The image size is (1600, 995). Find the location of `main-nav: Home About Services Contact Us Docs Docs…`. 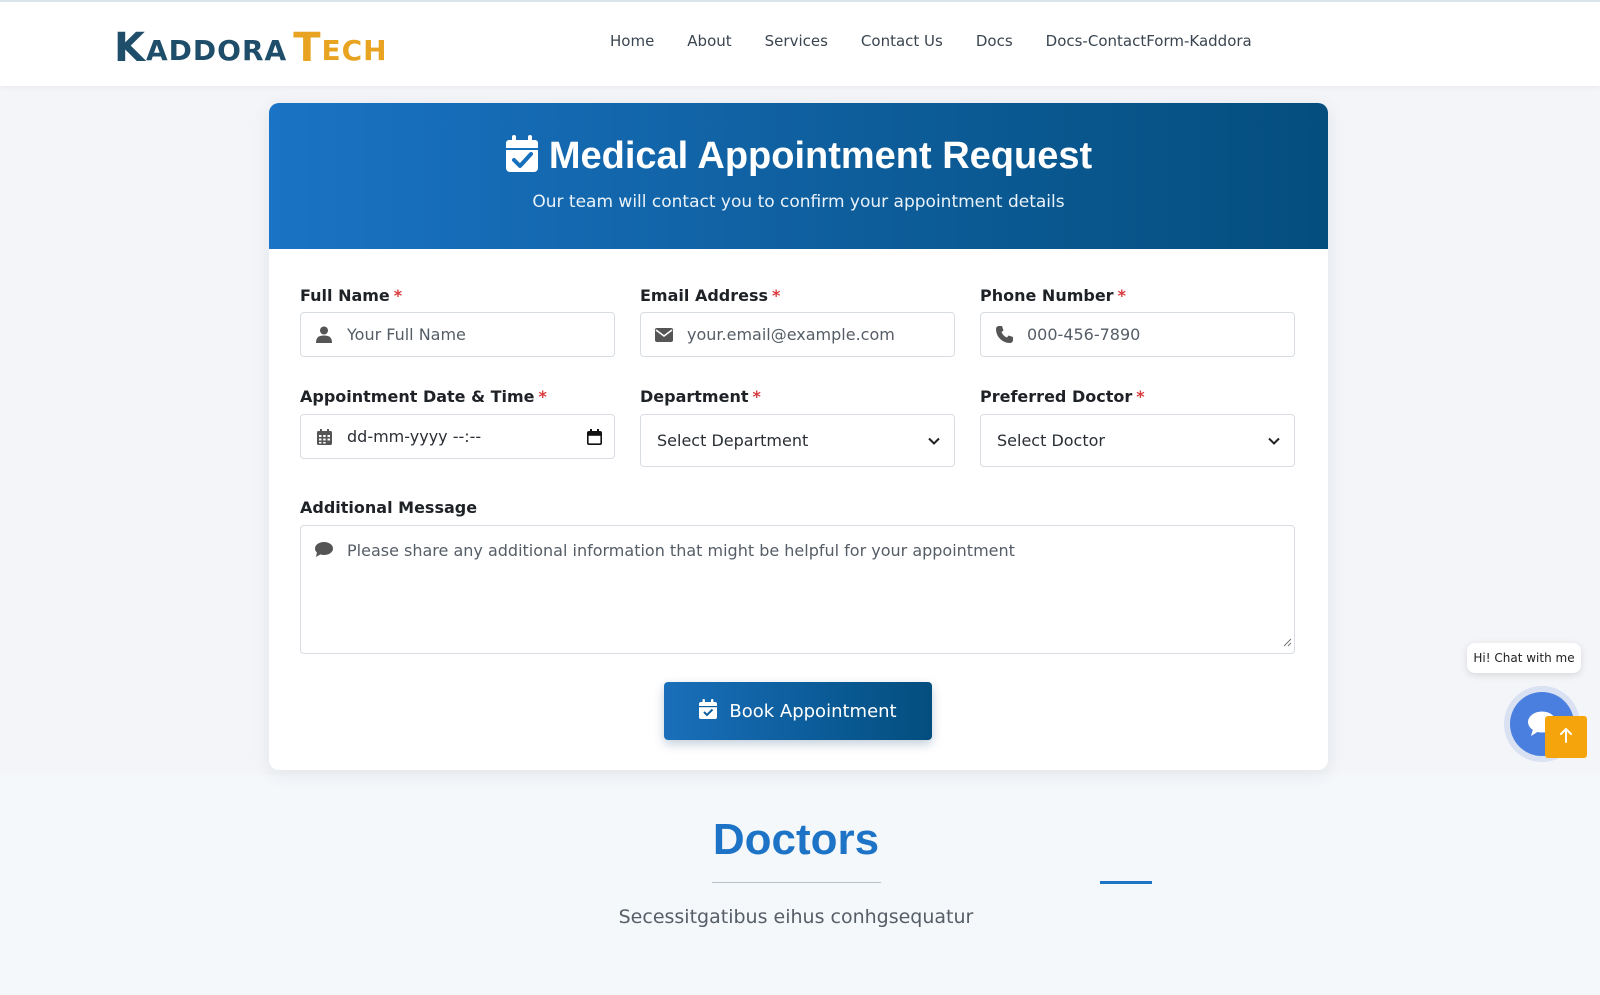

main-nav: Home About Services Contact Us Docs Docs… is located at coordinates (931, 41).